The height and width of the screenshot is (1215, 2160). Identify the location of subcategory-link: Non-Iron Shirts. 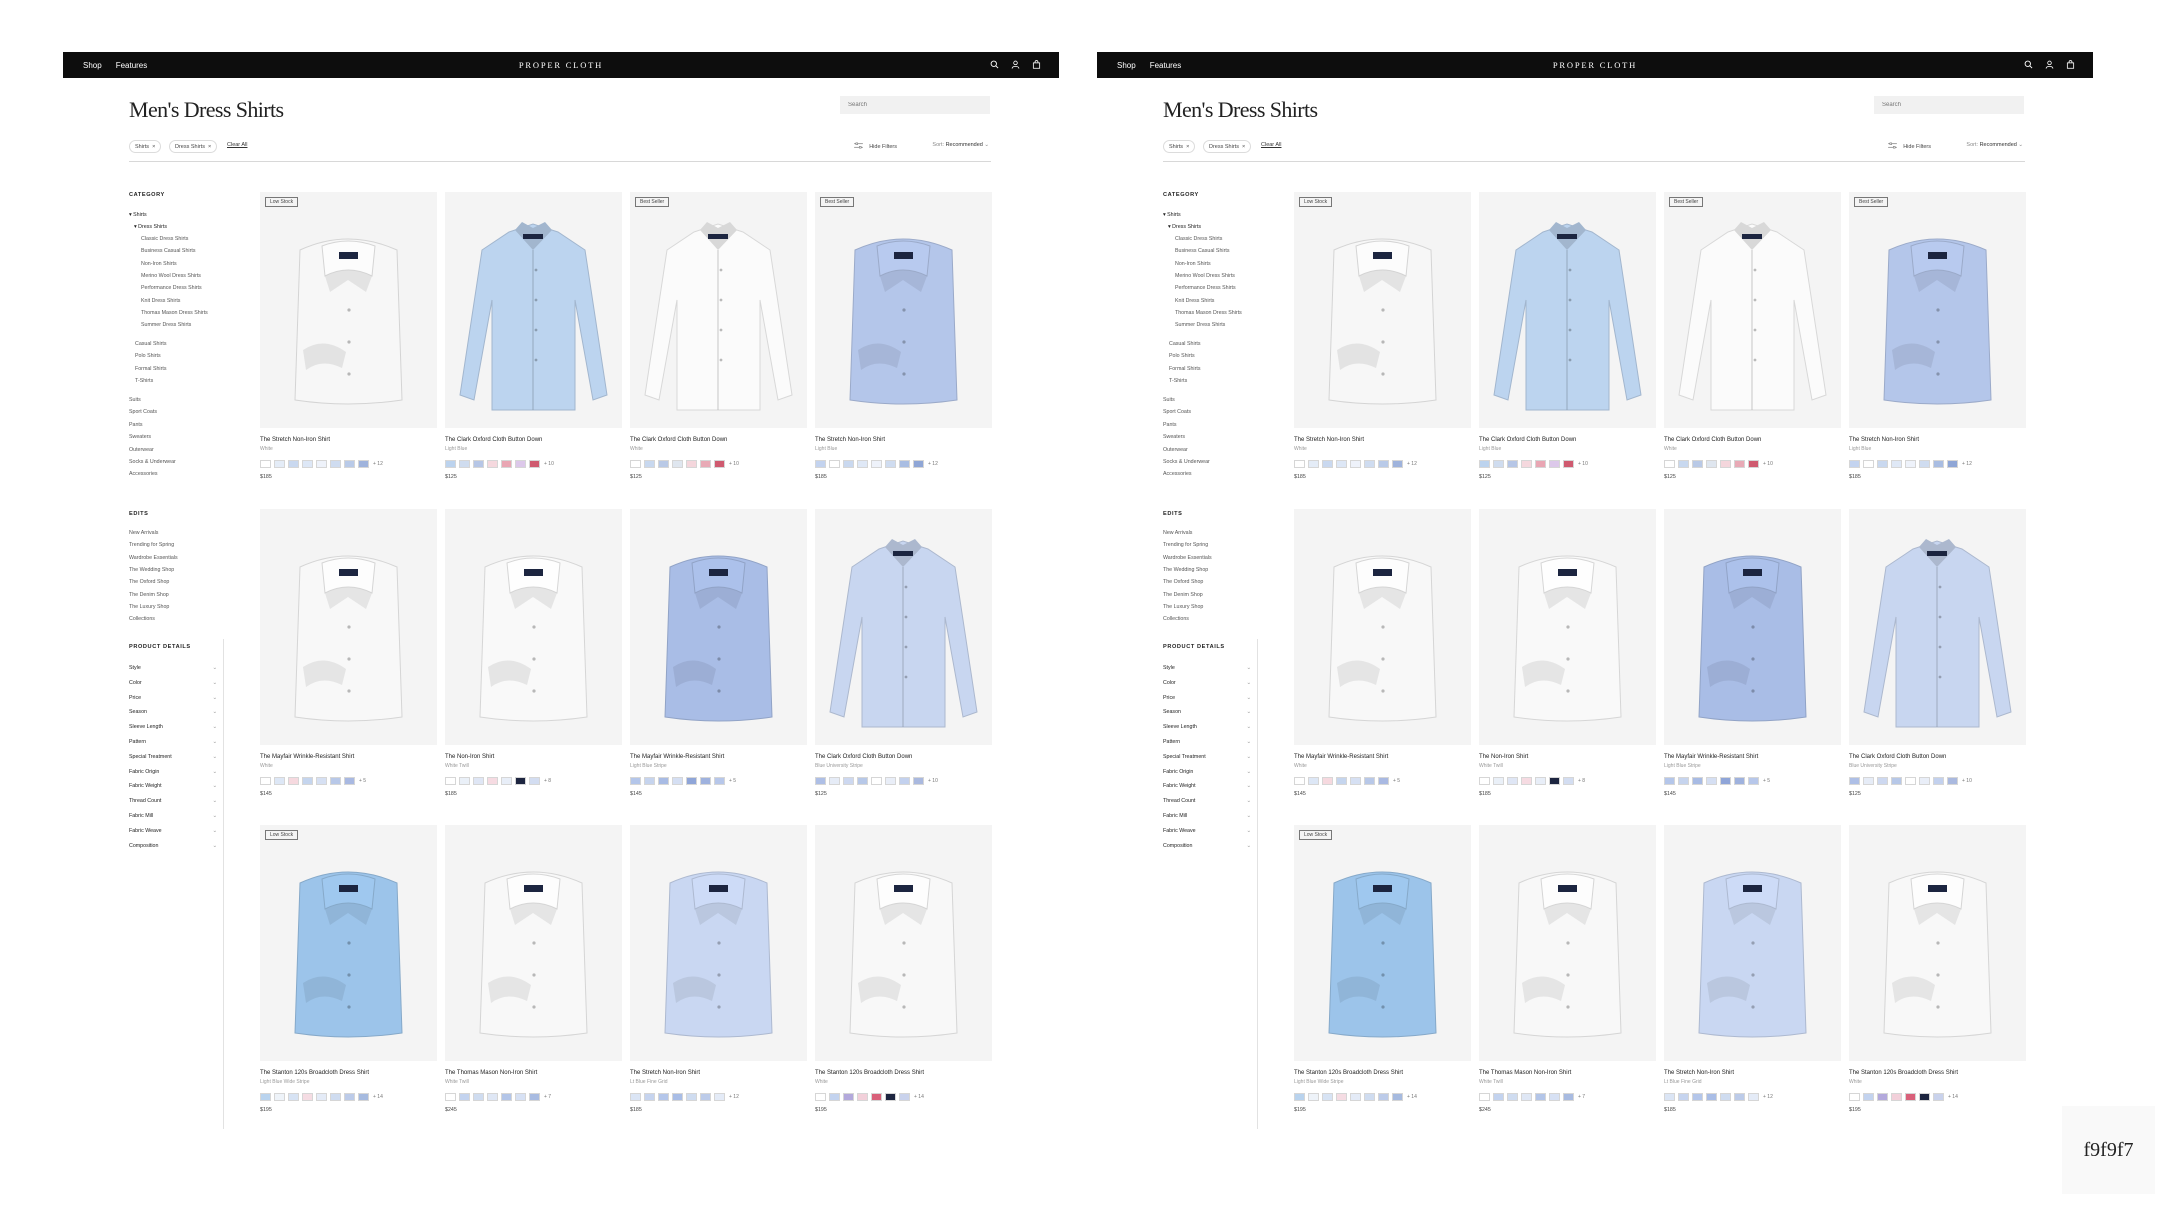
(159, 264).